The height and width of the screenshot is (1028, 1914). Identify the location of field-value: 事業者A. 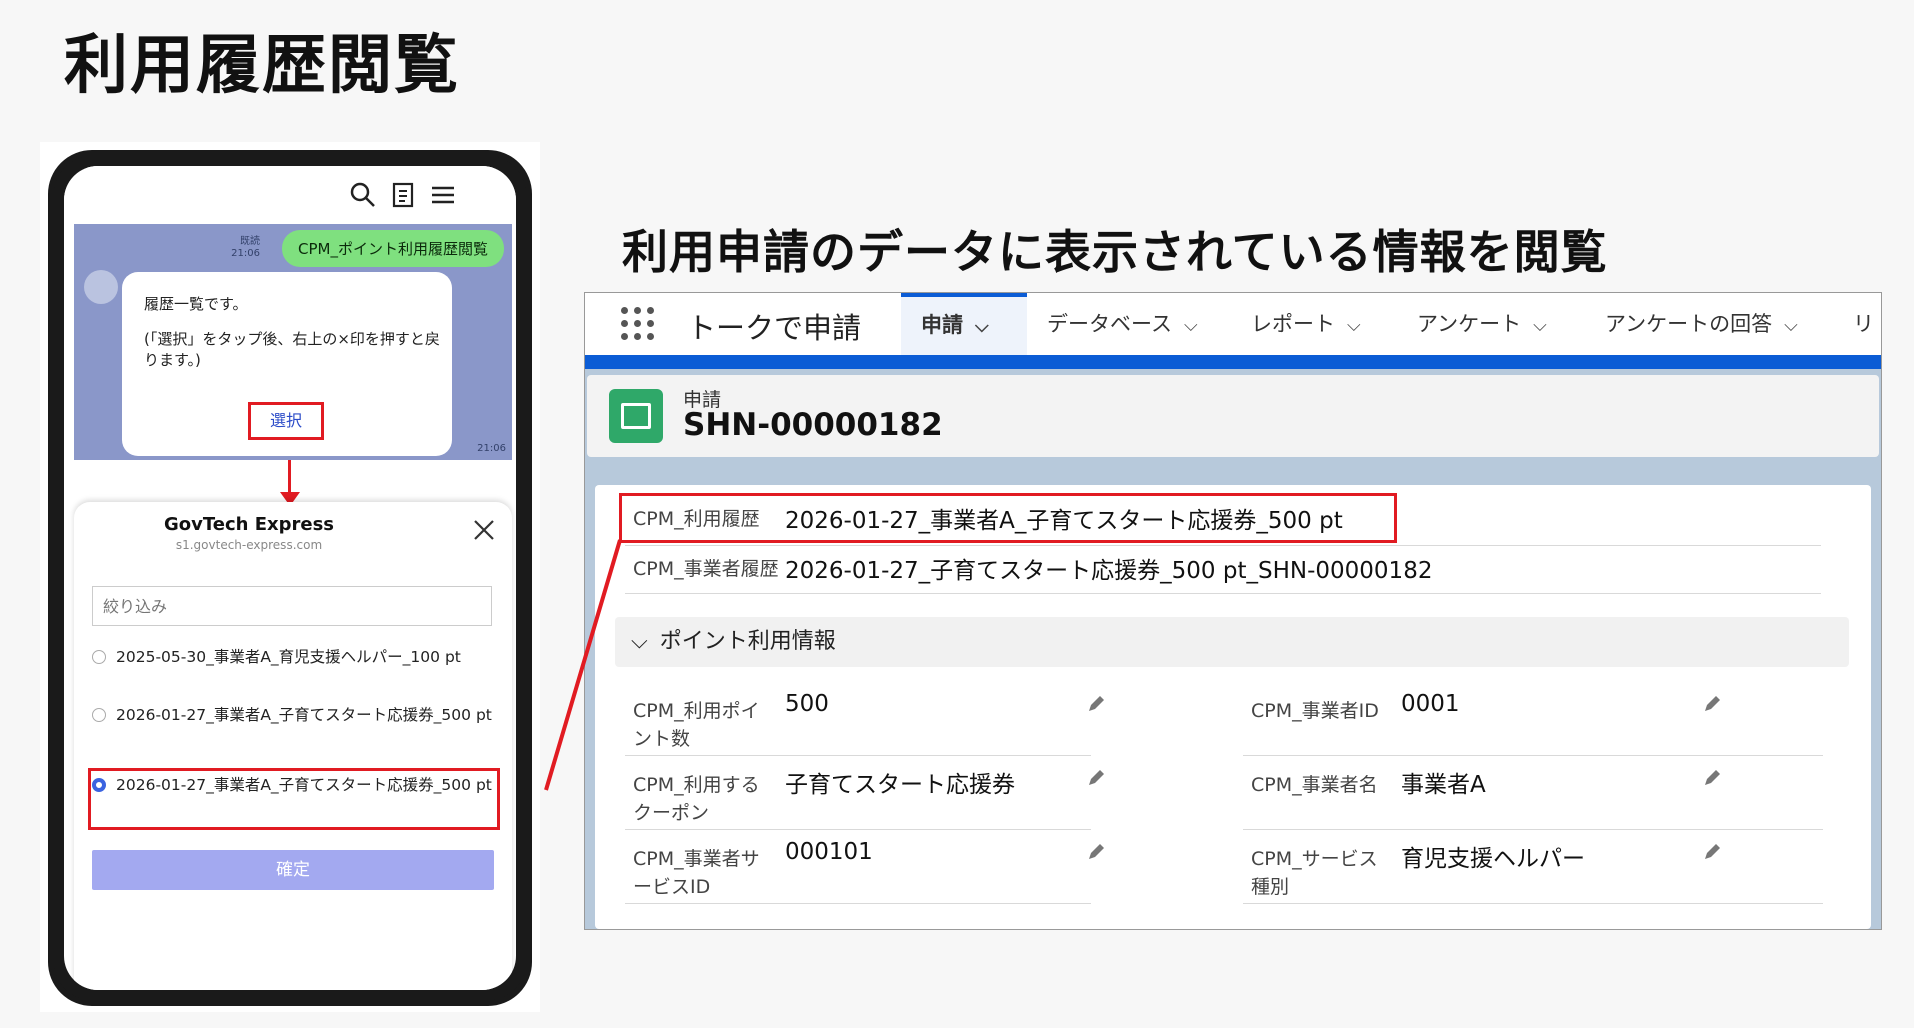
(1443, 785).